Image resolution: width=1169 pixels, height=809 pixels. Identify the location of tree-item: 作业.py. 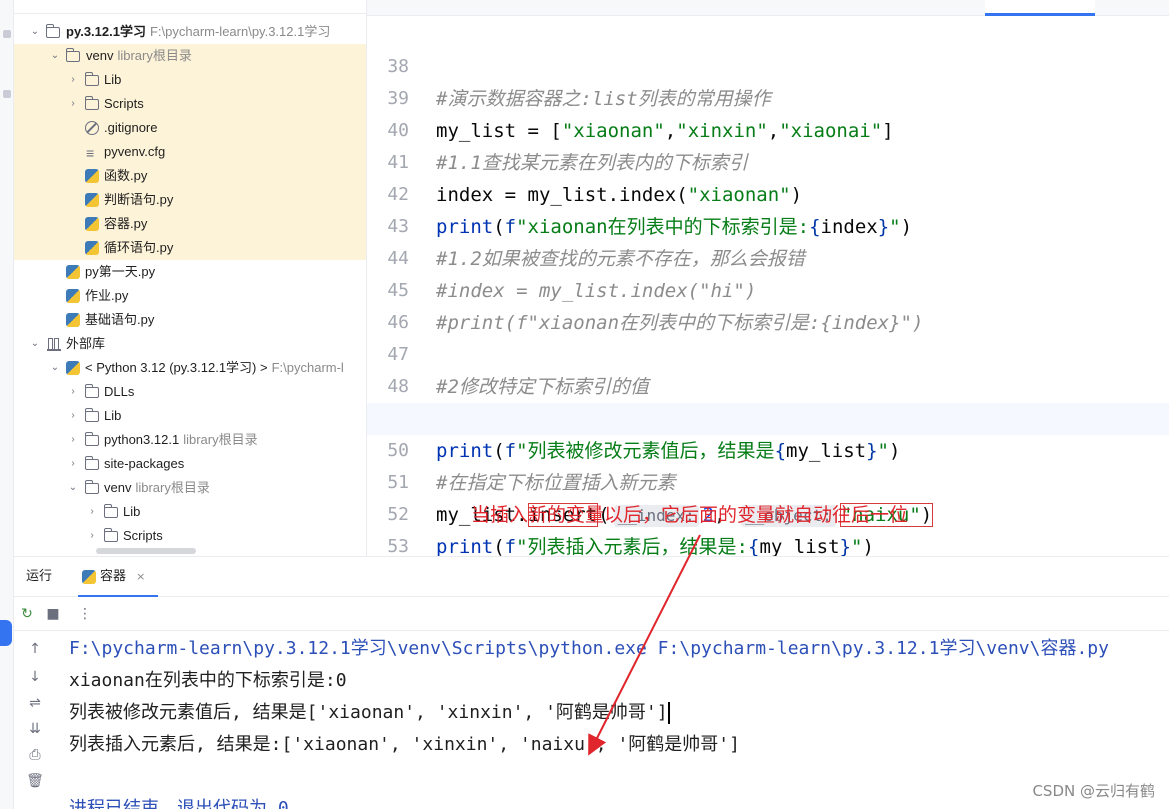
(190, 296).